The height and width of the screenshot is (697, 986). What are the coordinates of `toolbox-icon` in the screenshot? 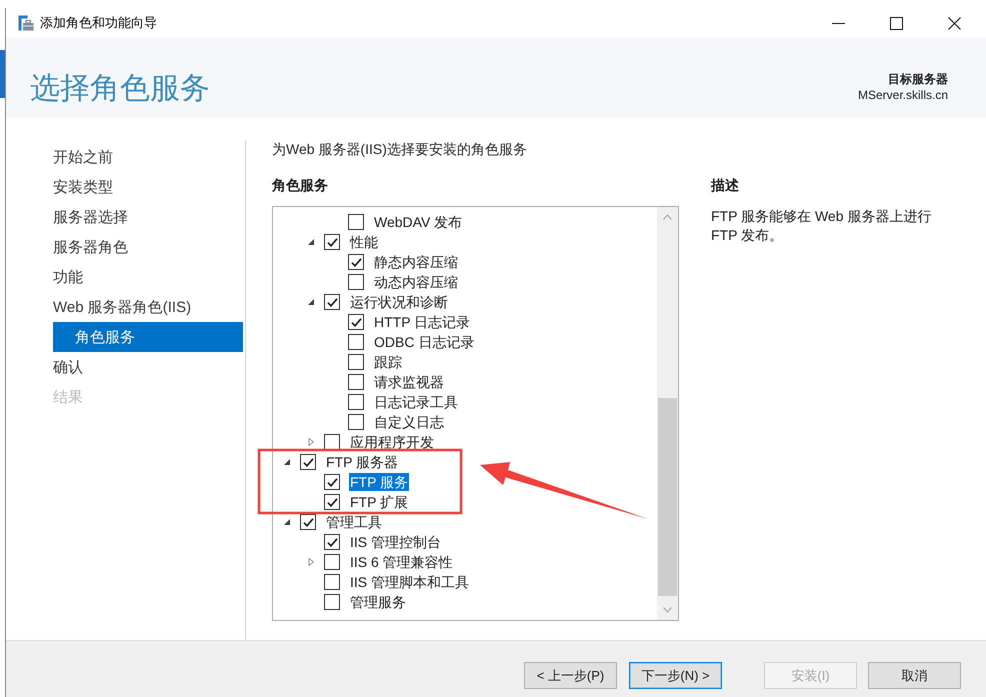 It's located at (26, 23).